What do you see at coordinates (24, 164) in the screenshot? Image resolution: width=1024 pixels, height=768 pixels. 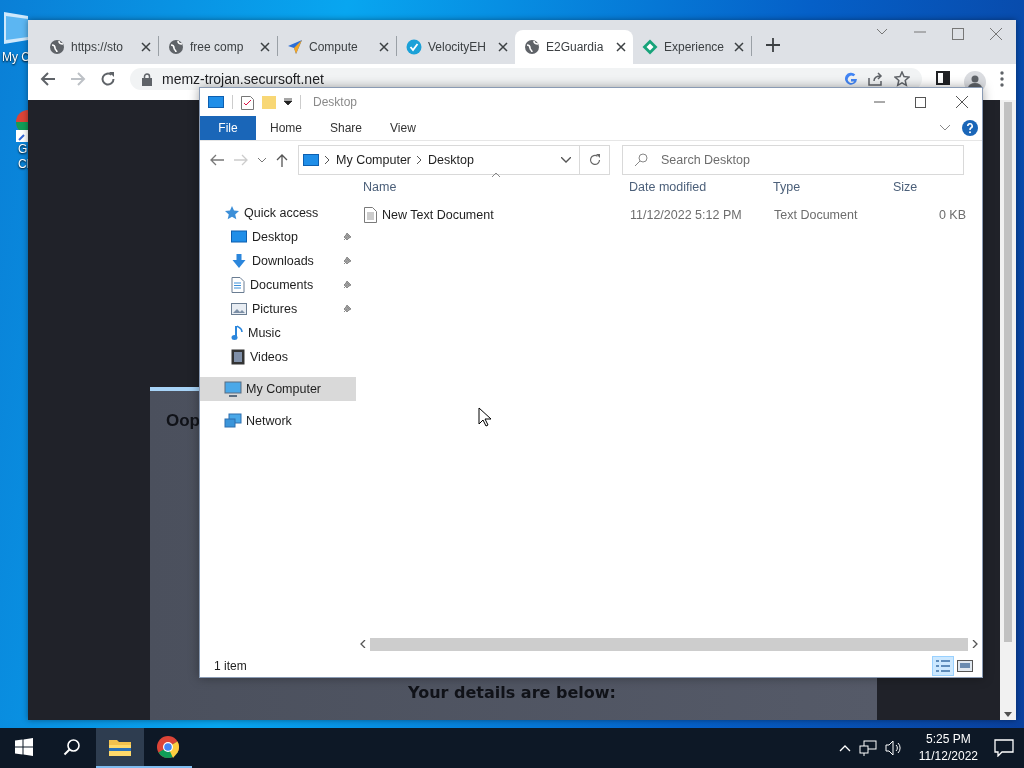 I see `desktop-icon-label: Cl` at bounding box center [24, 164].